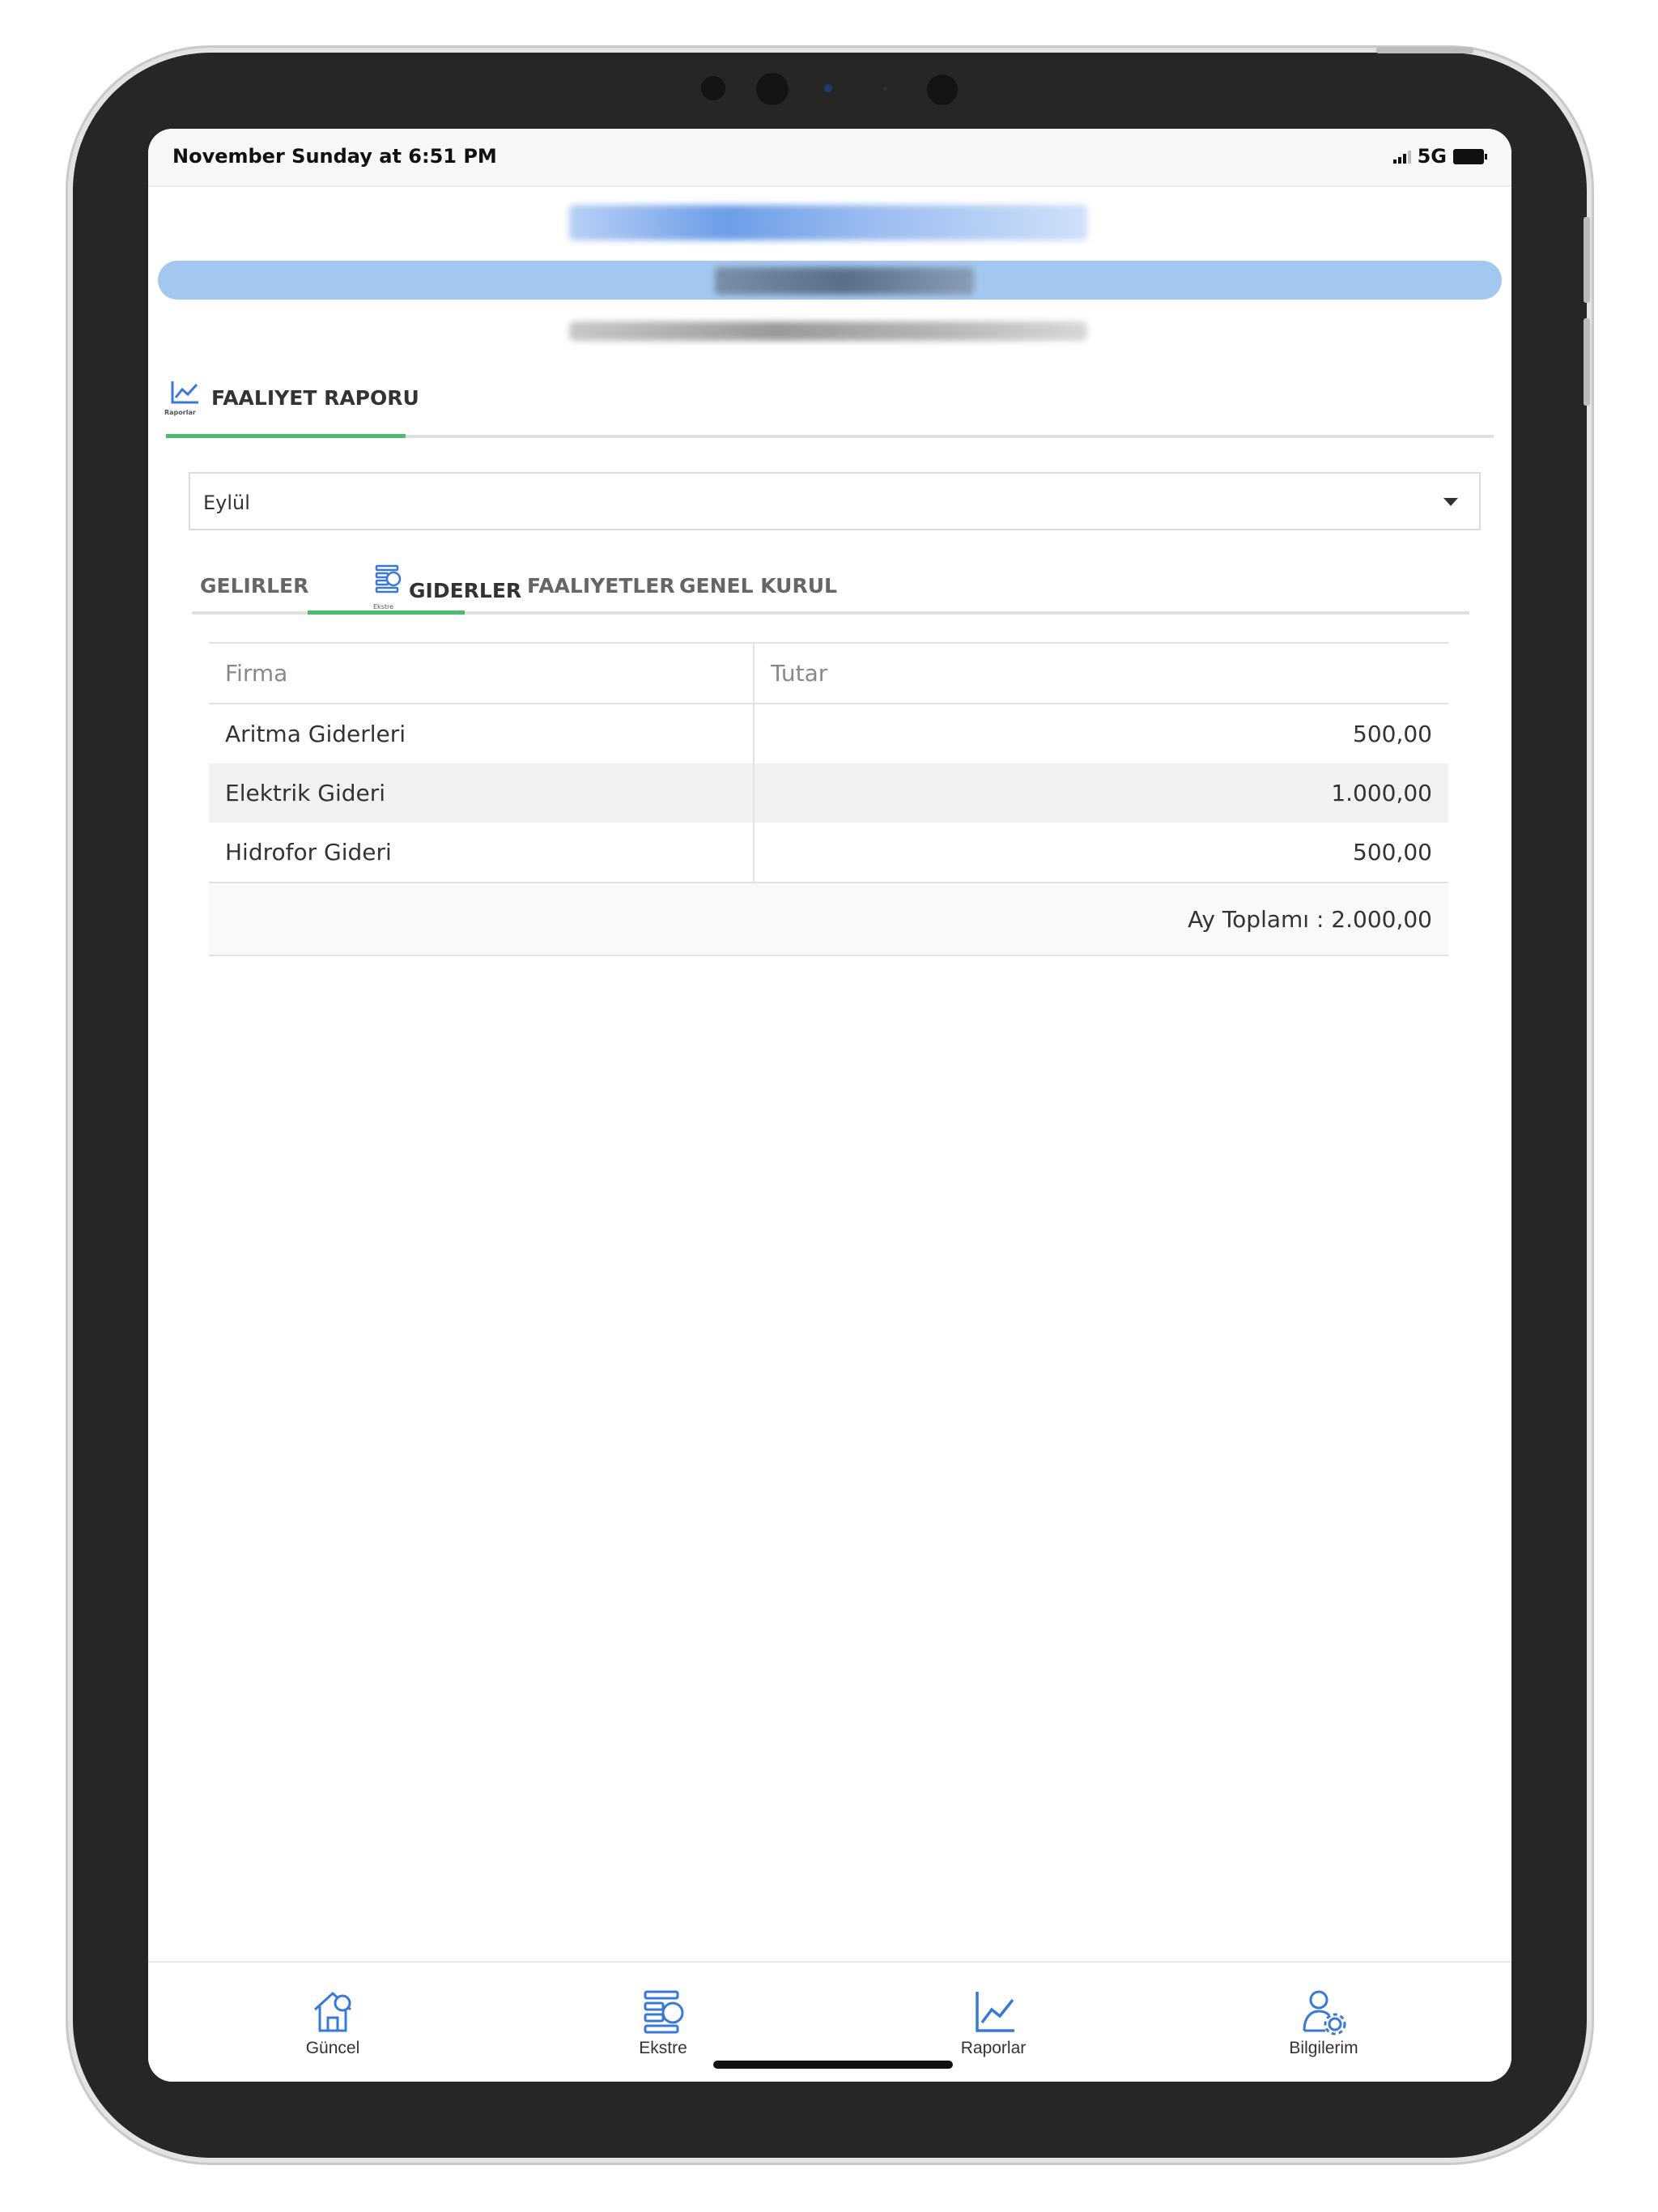 The image size is (1658, 2212). I want to click on table-total-row: Ay Toplamı : 2.000,00, so click(828, 919).